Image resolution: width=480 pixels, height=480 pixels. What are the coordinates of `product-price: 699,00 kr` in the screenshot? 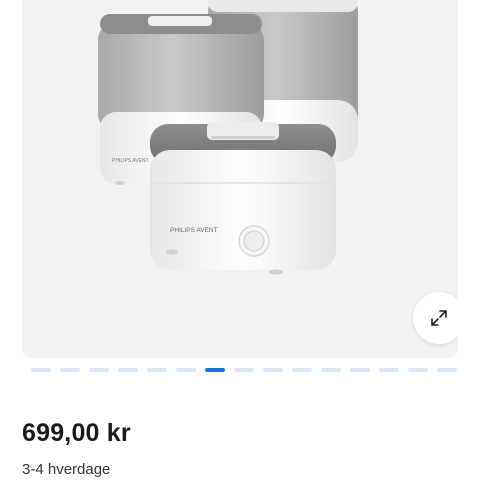 It's located at (76, 433).